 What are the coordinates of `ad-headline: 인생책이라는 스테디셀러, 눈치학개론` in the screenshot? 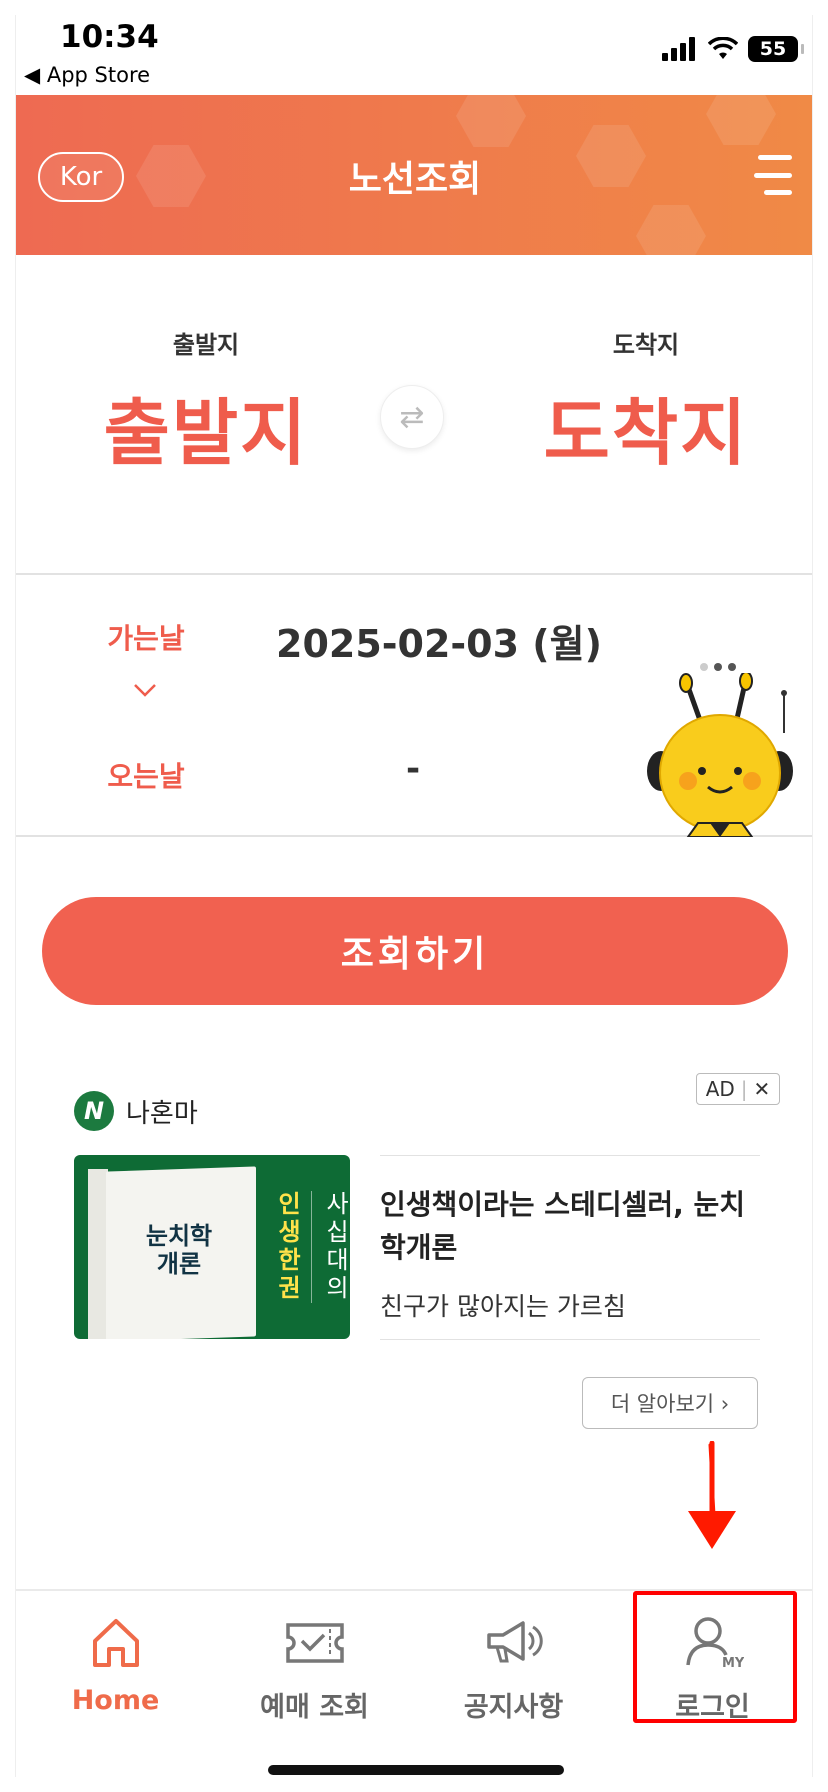 It's located at (570, 1226).